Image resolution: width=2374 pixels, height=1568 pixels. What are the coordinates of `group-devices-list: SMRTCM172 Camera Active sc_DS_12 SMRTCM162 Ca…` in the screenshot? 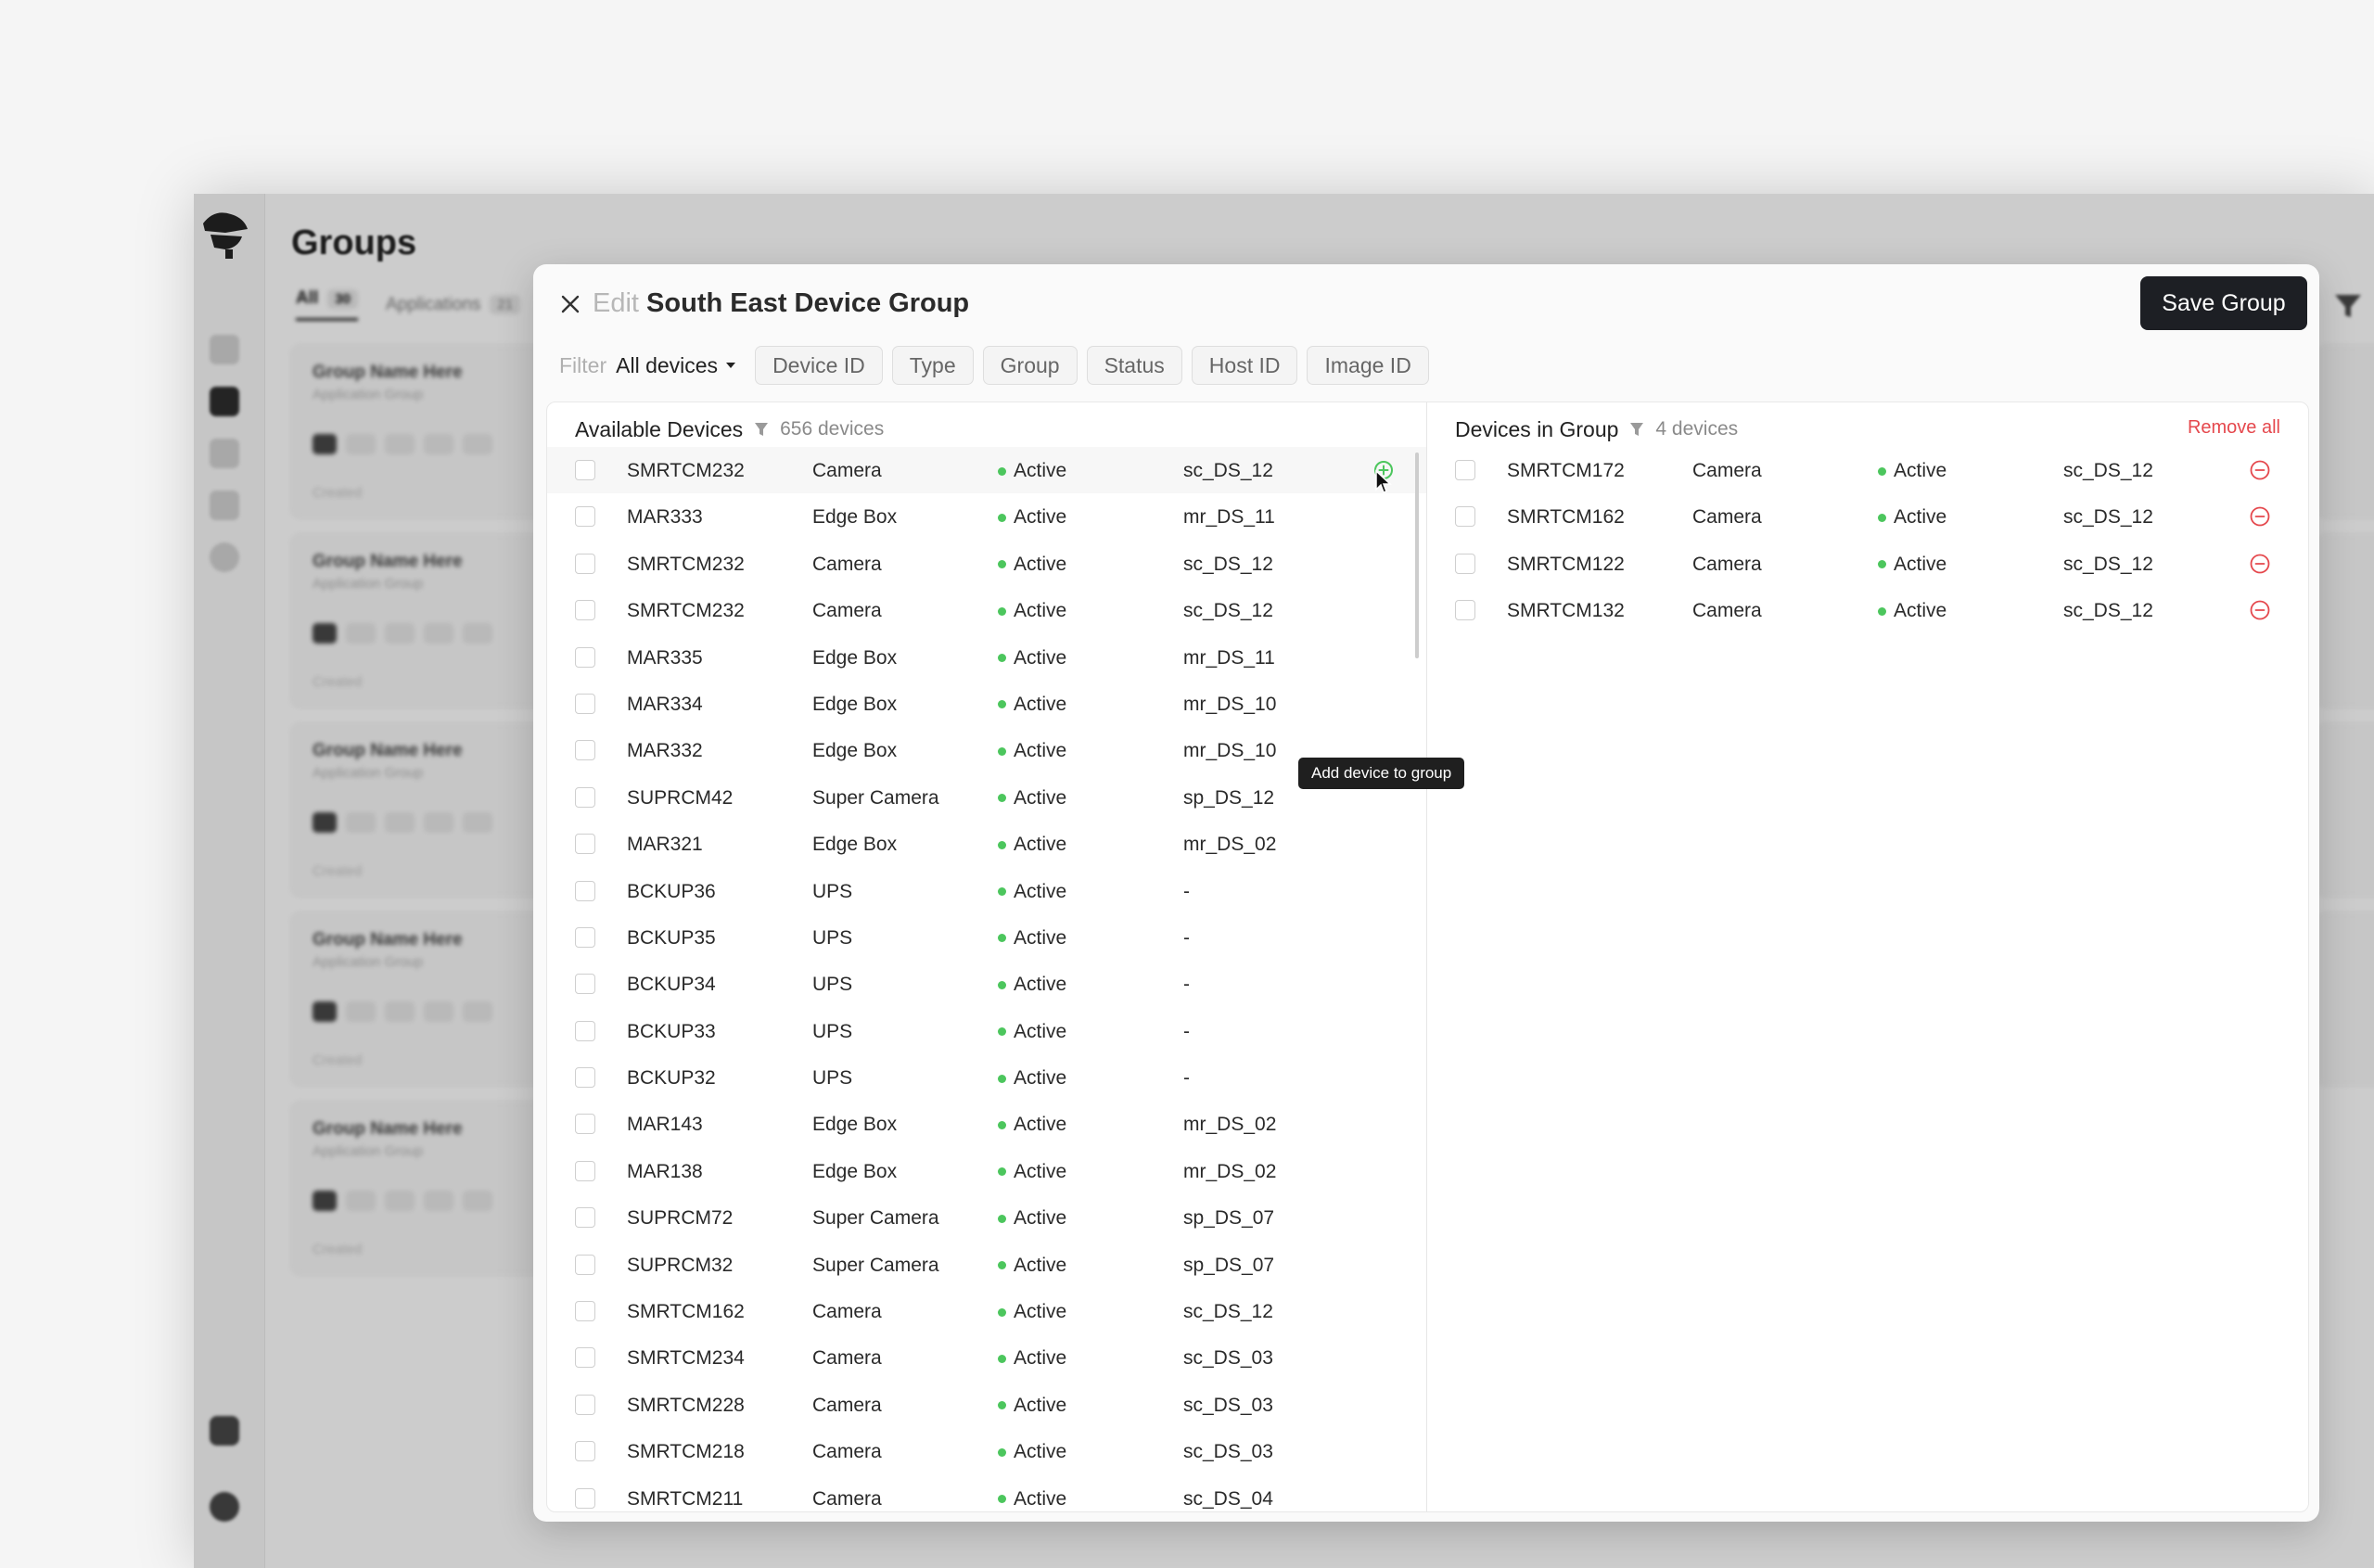 It's located at (1867, 540).